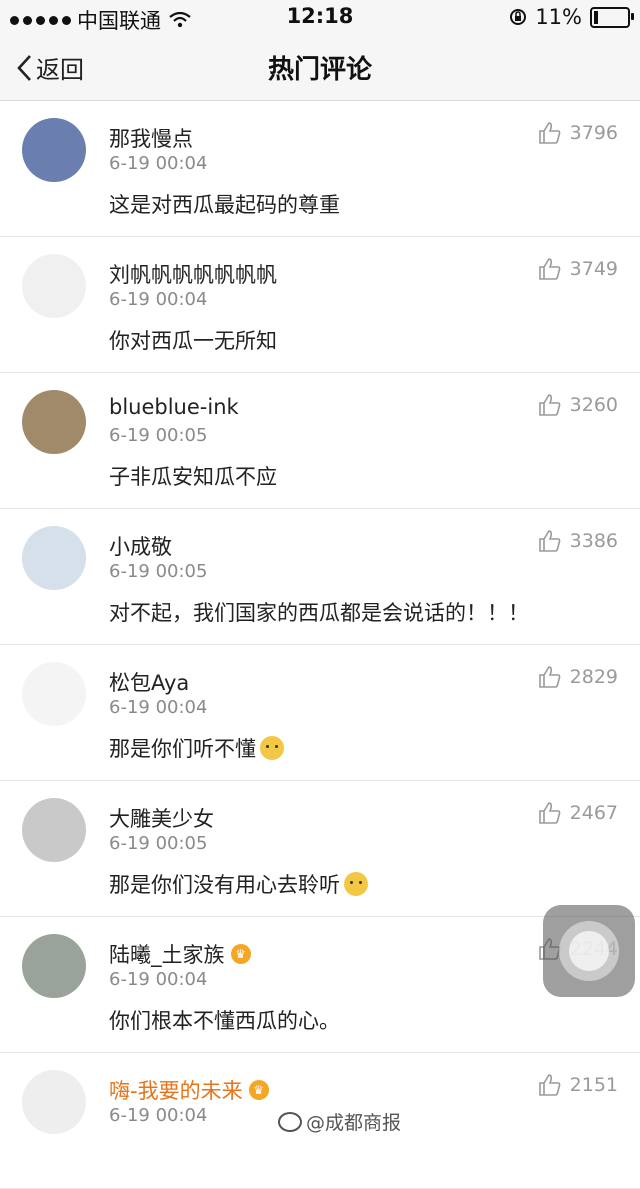 The width and height of the screenshot is (640, 1189). I want to click on like-button: 3386, so click(578, 541).